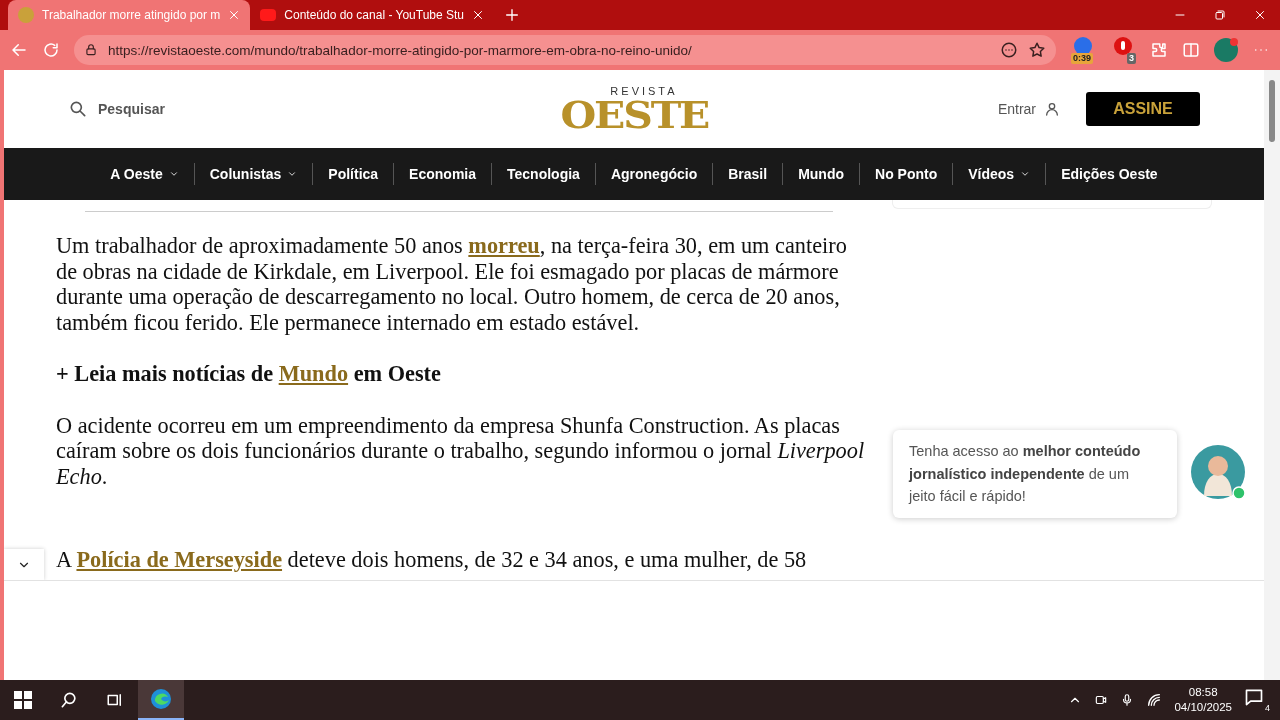 This screenshot has width=1280, height=720. What do you see at coordinates (432, 560) in the screenshot?
I see `article-paragraph: A Polícia de Merseyside deteve dois homens, de 32 e 34 anos, e uma mulher, de 58` at bounding box center [432, 560].